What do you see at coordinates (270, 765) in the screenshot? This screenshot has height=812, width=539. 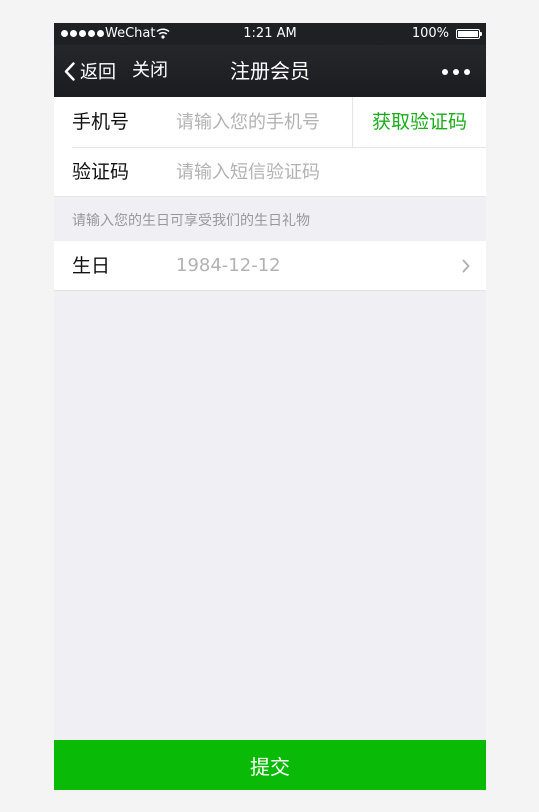 I see `submit-button: 提交` at bounding box center [270, 765].